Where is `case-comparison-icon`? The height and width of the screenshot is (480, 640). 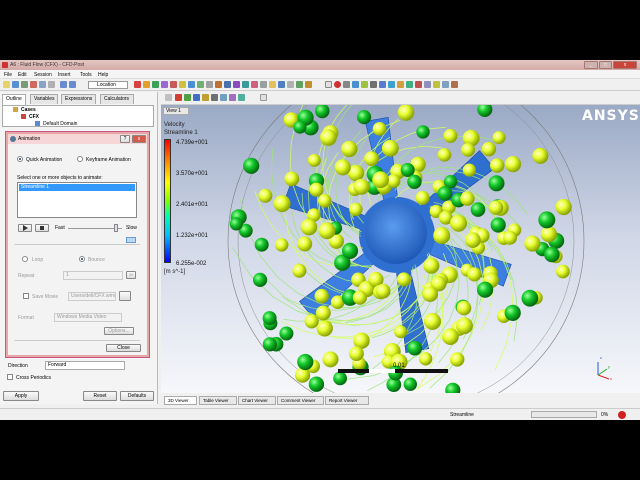
case-comparison-icon is located at coordinates (290, 84).